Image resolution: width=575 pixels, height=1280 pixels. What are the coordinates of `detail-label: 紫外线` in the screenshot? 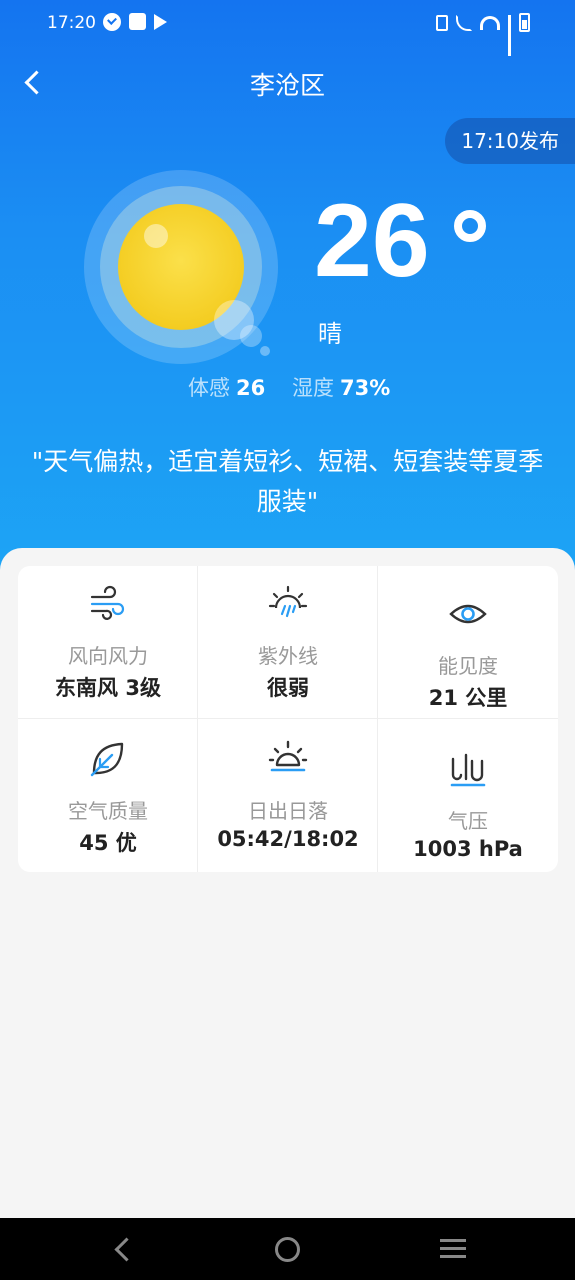 It's located at (288, 656).